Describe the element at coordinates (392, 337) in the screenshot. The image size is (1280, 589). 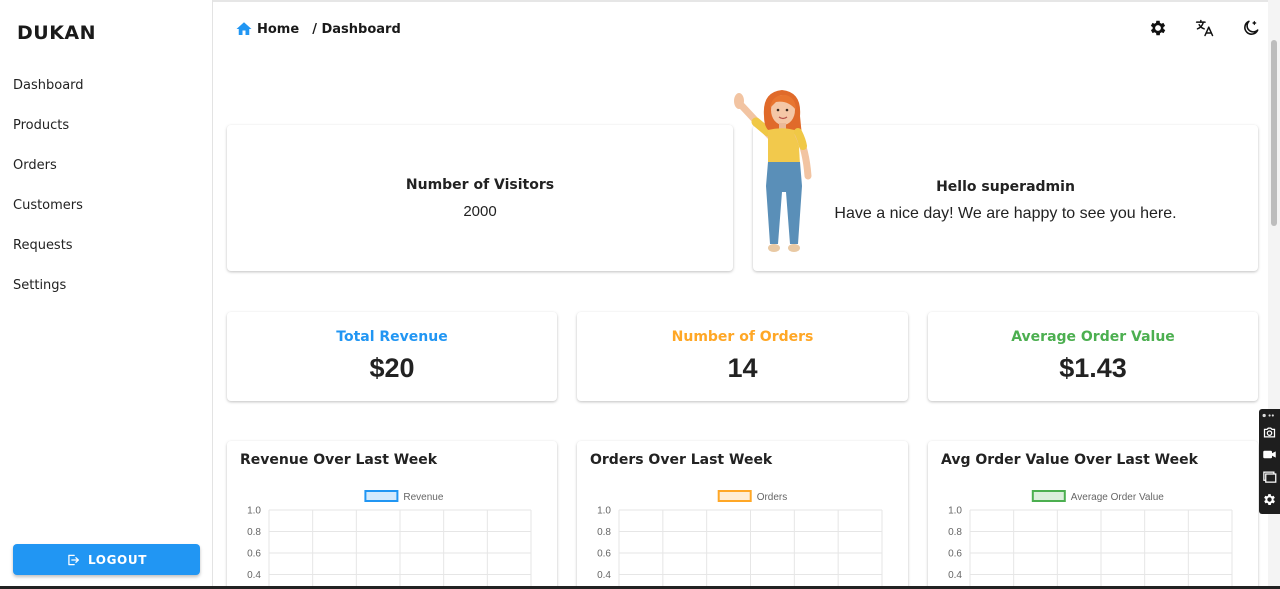
I see `total-revenue-label: Total Revenue` at that location.